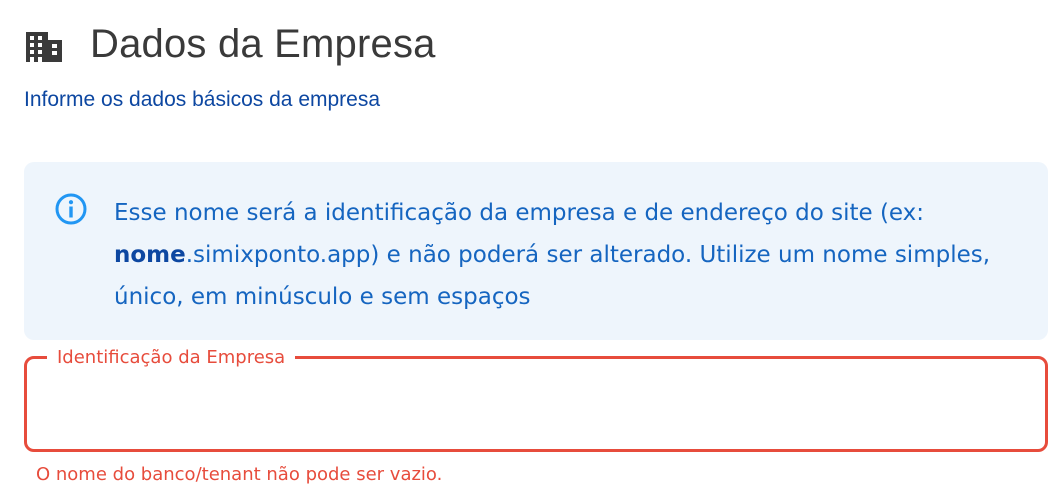  Describe the element at coordinates (171, 358) in the screenshot. I see `company-id-label: Identificação da Empresa` at that location.